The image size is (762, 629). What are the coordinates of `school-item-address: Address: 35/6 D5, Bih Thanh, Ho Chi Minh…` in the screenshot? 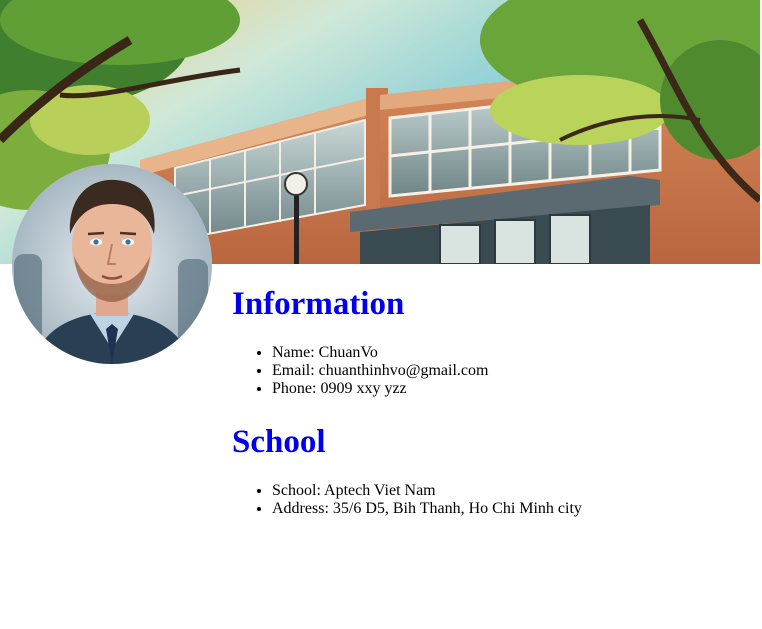 It's located at (512, 509).